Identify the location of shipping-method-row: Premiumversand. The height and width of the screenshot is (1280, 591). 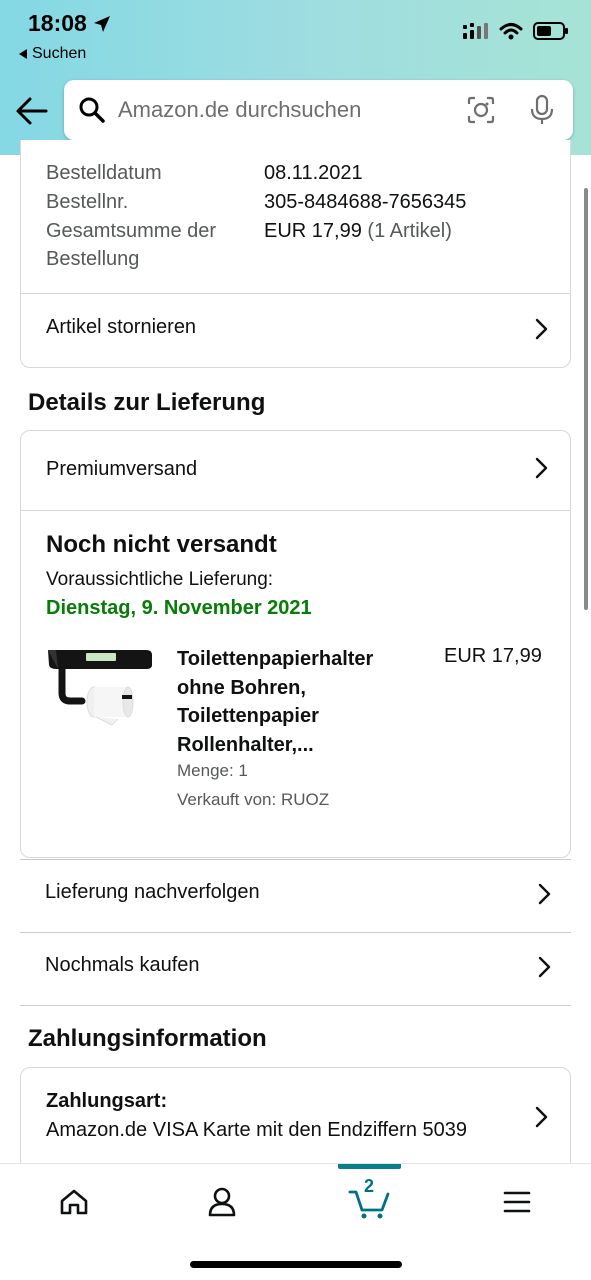
(295, 470).